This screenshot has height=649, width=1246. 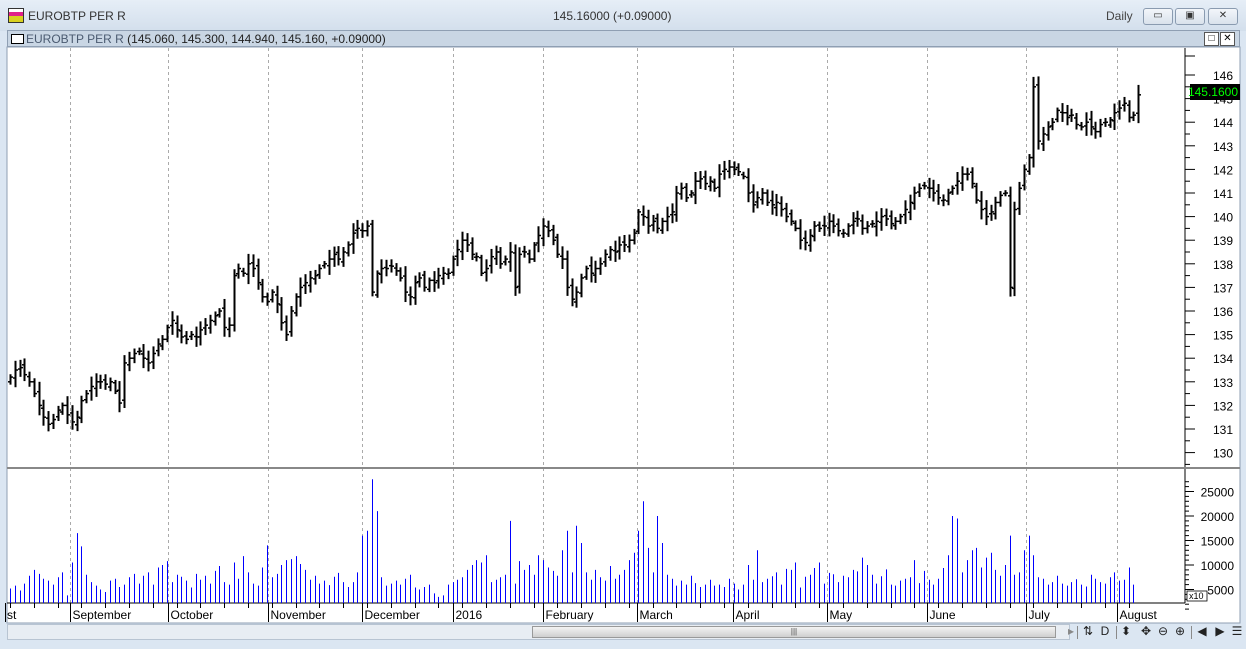 What do you see at coordinates (1202, 631) in the screenshot?
I see `previous-icon: ◀` at bounding box center [1202, 631].